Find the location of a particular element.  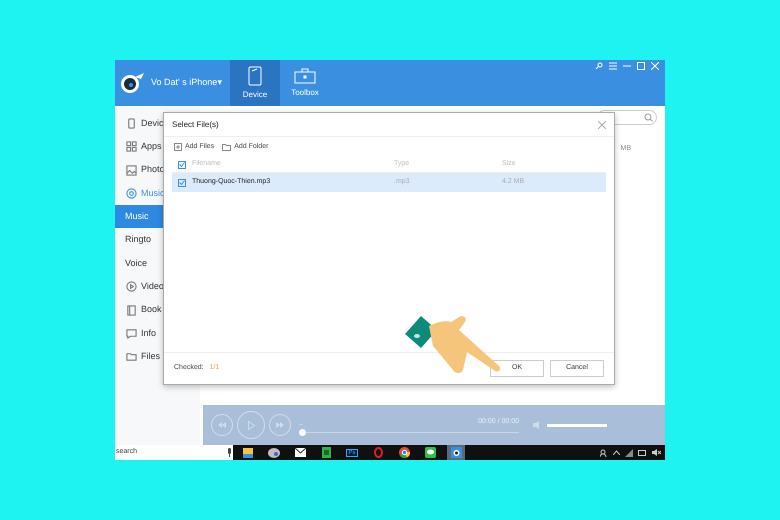

phone-icon is located at coordinates (131, 124).